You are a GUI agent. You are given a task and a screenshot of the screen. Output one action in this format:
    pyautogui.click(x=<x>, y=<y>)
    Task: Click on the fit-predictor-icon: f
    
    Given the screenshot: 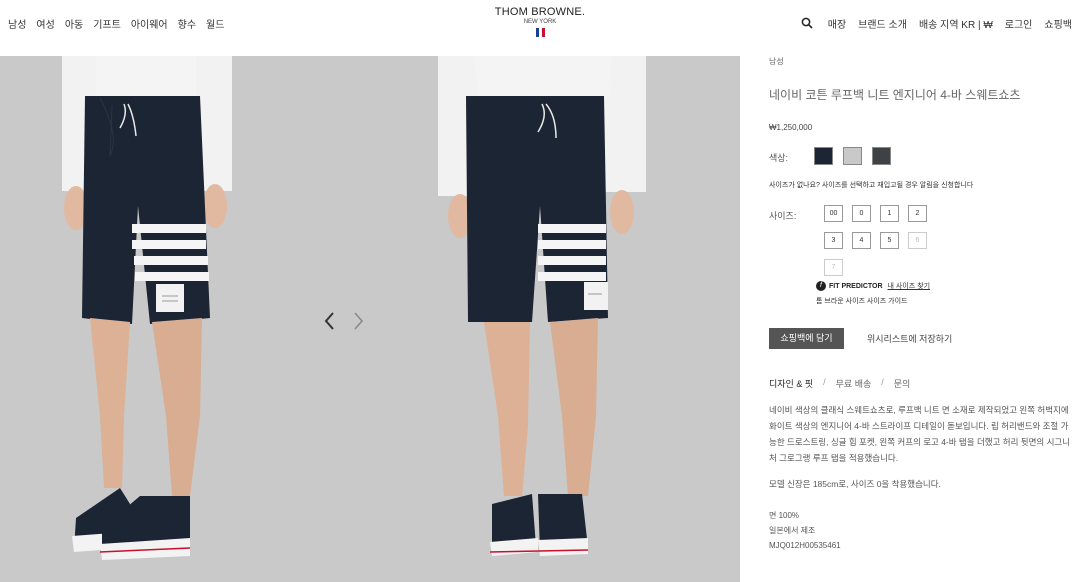 What is the action you would take?
    pyautogui.click(x=821, y=286)
    